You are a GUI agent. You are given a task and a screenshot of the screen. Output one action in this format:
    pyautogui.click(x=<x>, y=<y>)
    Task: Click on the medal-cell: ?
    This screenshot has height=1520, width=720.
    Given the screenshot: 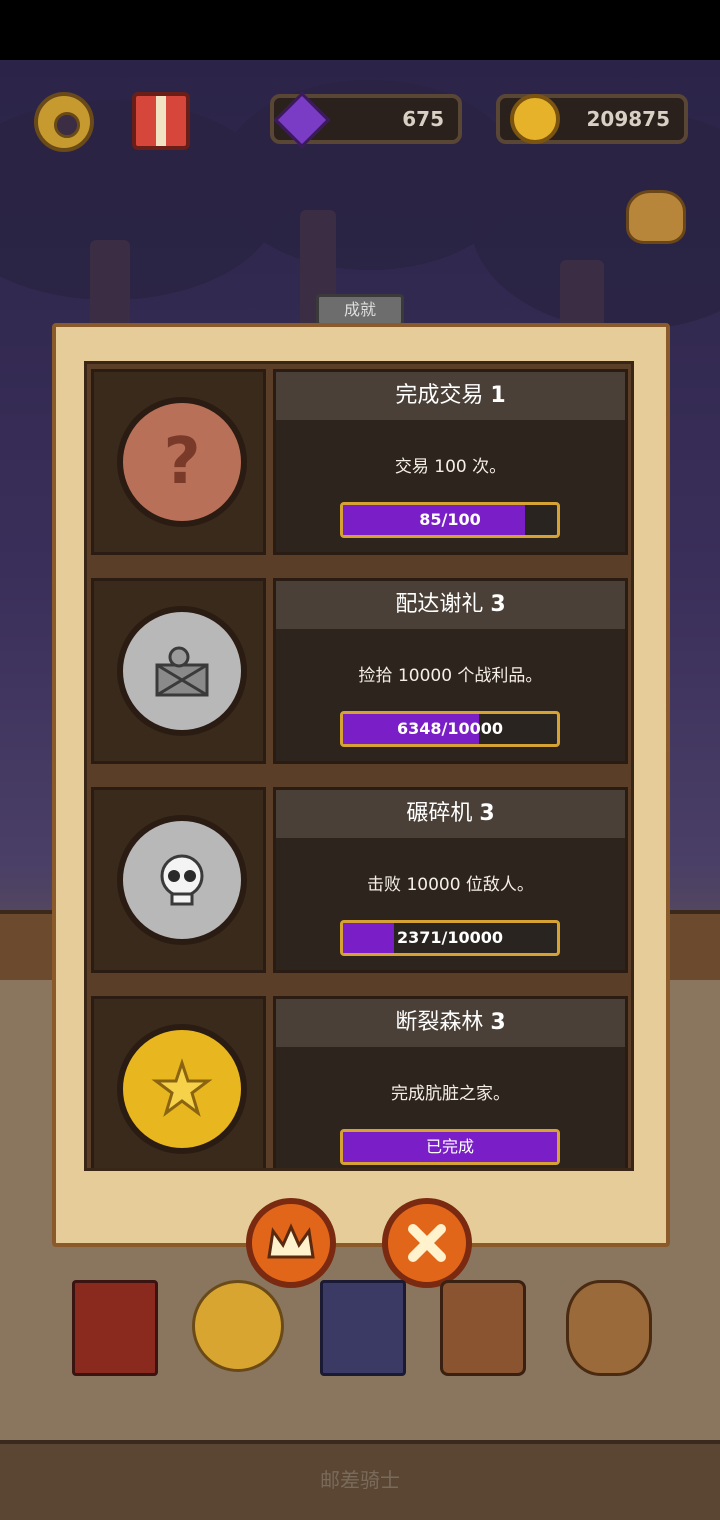 What is the action you would take?
    pyautogui.click(x=178, y=462)
    